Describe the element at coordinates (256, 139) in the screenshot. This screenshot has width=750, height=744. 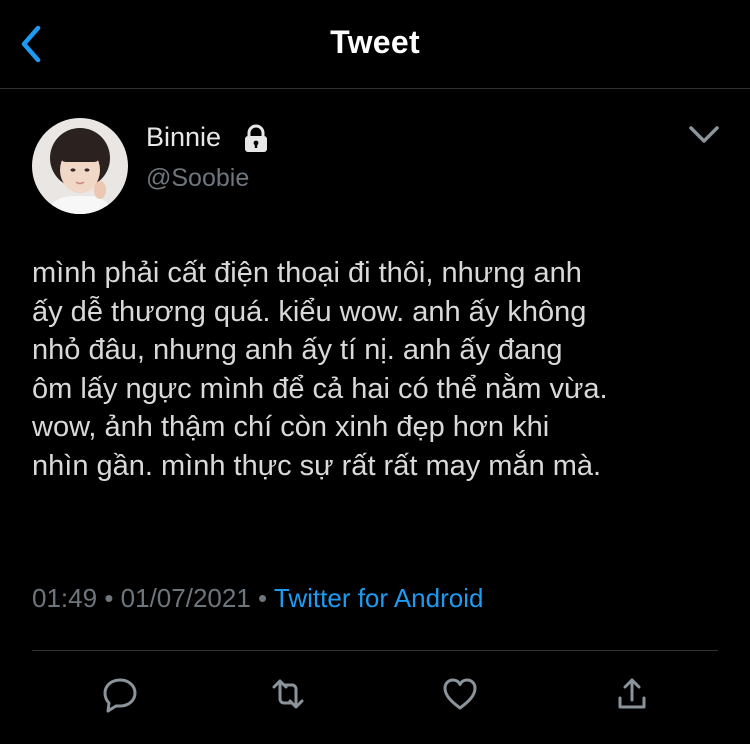
I see `lock-icon` at that location.